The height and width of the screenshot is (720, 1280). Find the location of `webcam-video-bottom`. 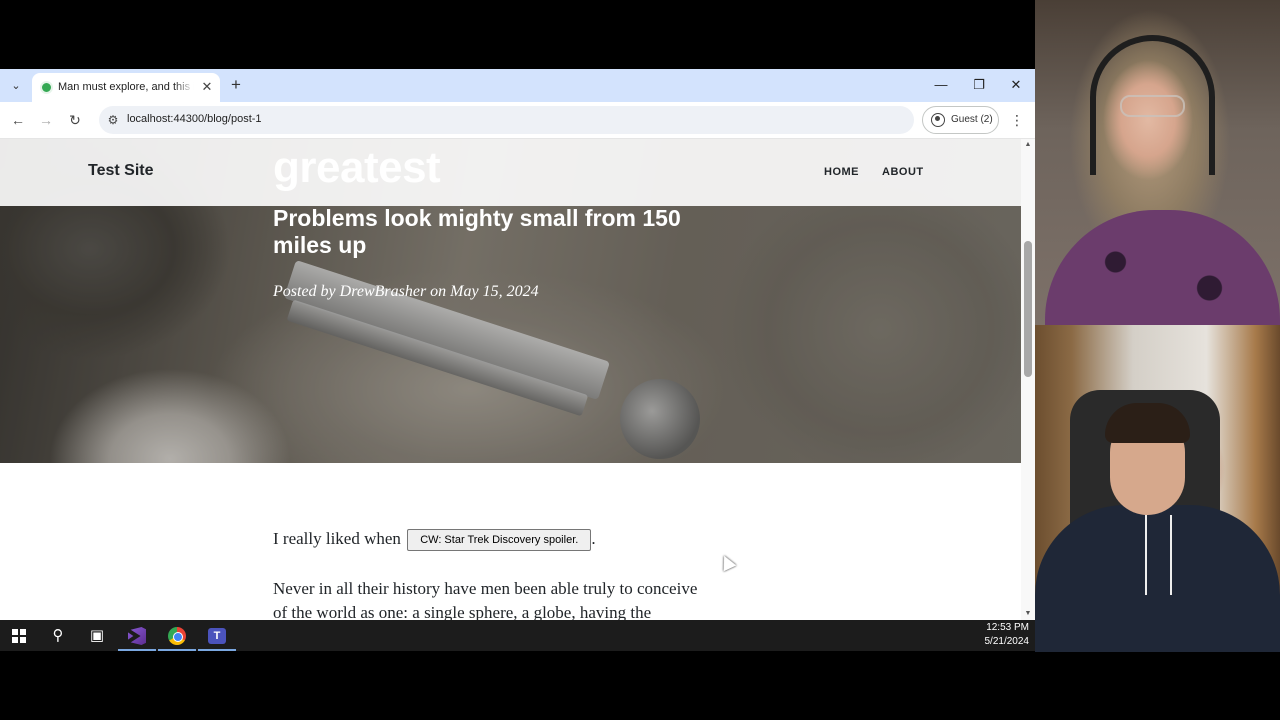

webcam-video-bottom is located at coordinates (1157, 488).